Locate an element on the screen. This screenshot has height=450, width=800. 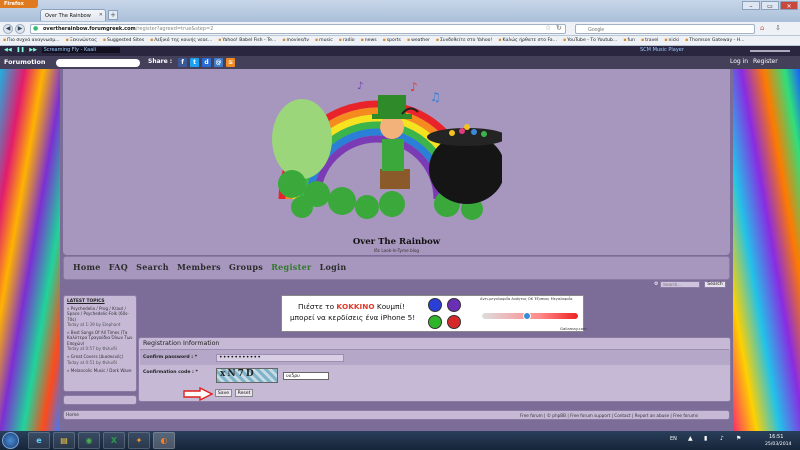
file-explorer-icon: ▤ is located at coordinates (64, 440).